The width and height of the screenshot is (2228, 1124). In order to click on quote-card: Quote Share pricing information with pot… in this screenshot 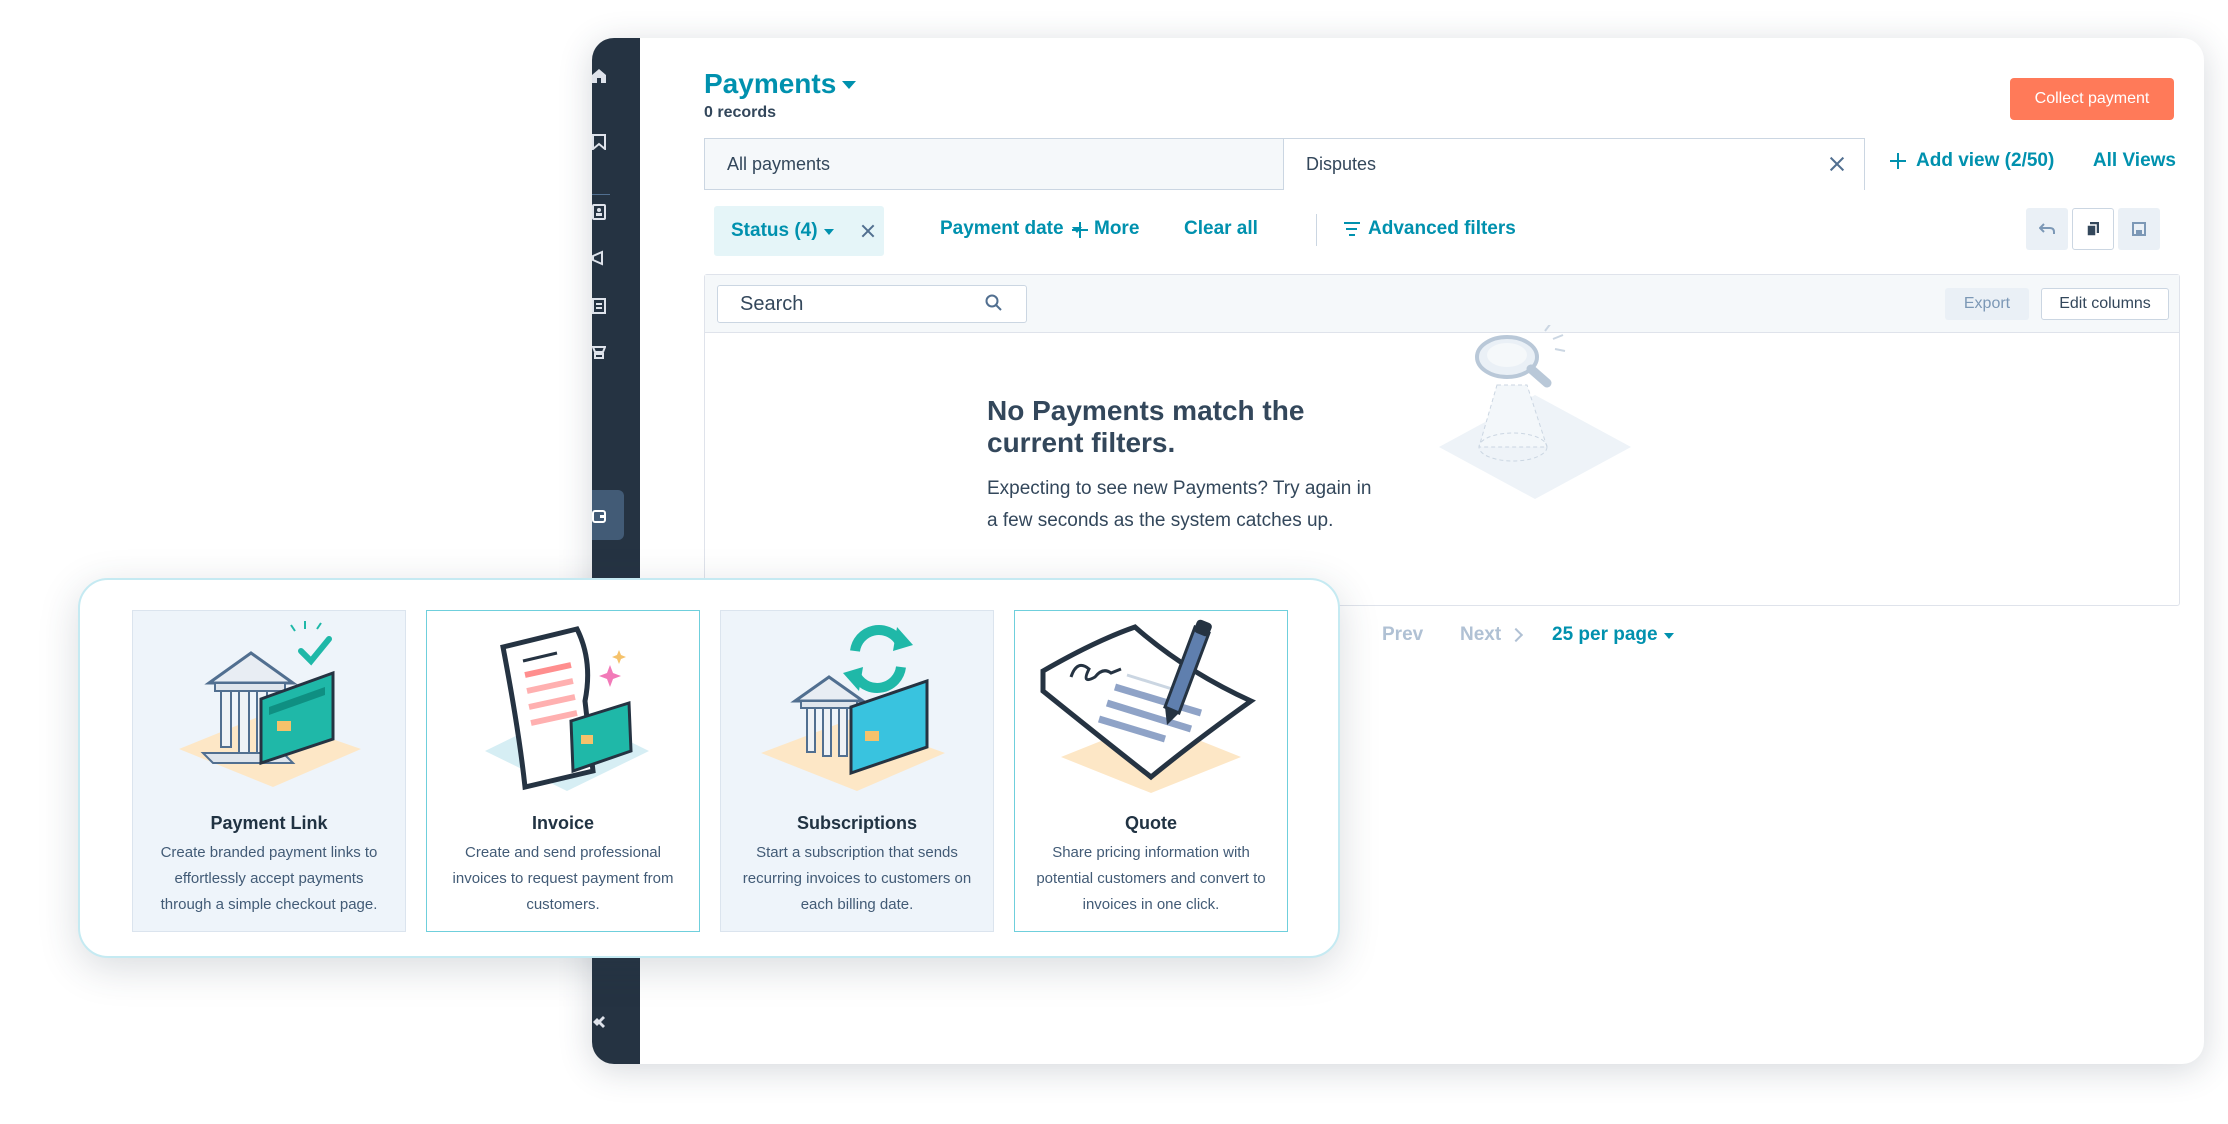, I will do `click(1151, 771)`.